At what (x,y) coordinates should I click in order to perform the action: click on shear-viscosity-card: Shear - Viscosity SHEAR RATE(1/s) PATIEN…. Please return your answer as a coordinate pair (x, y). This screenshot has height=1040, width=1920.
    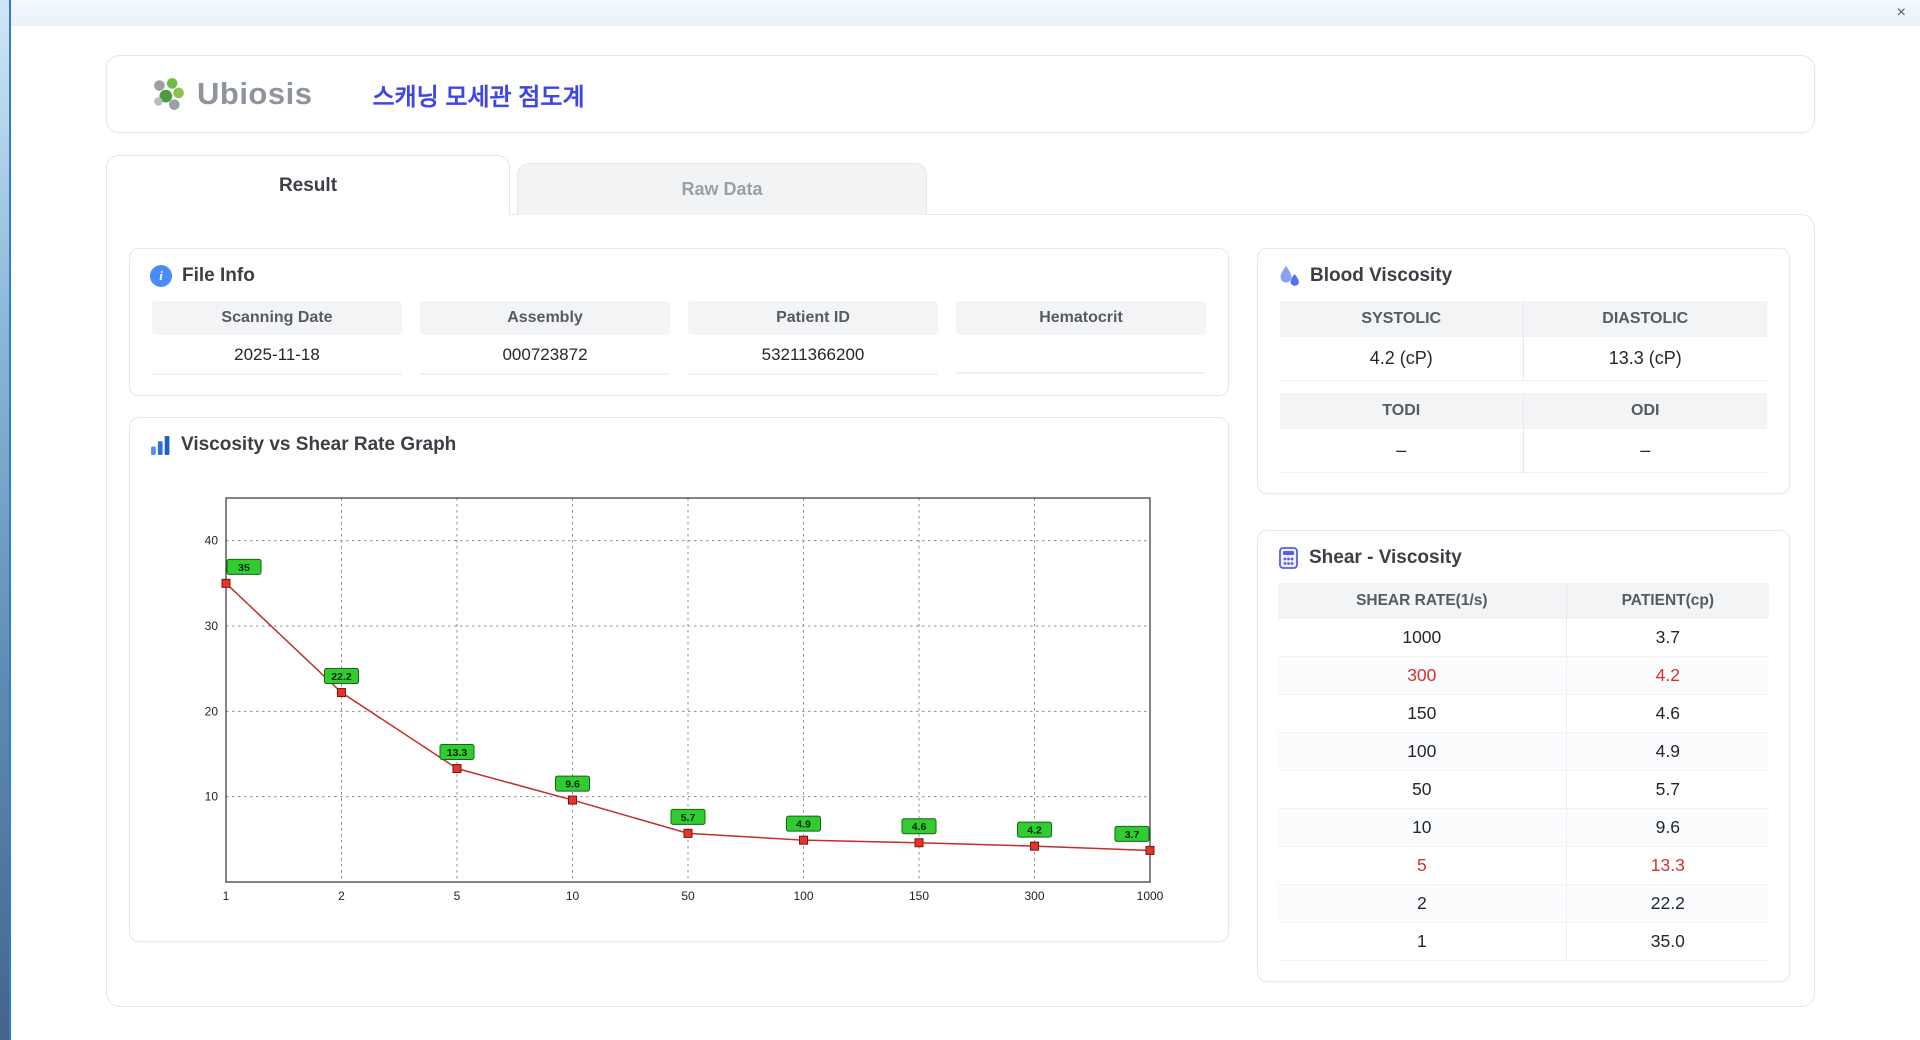
    Looking at the image, I should click on (1523, 756).